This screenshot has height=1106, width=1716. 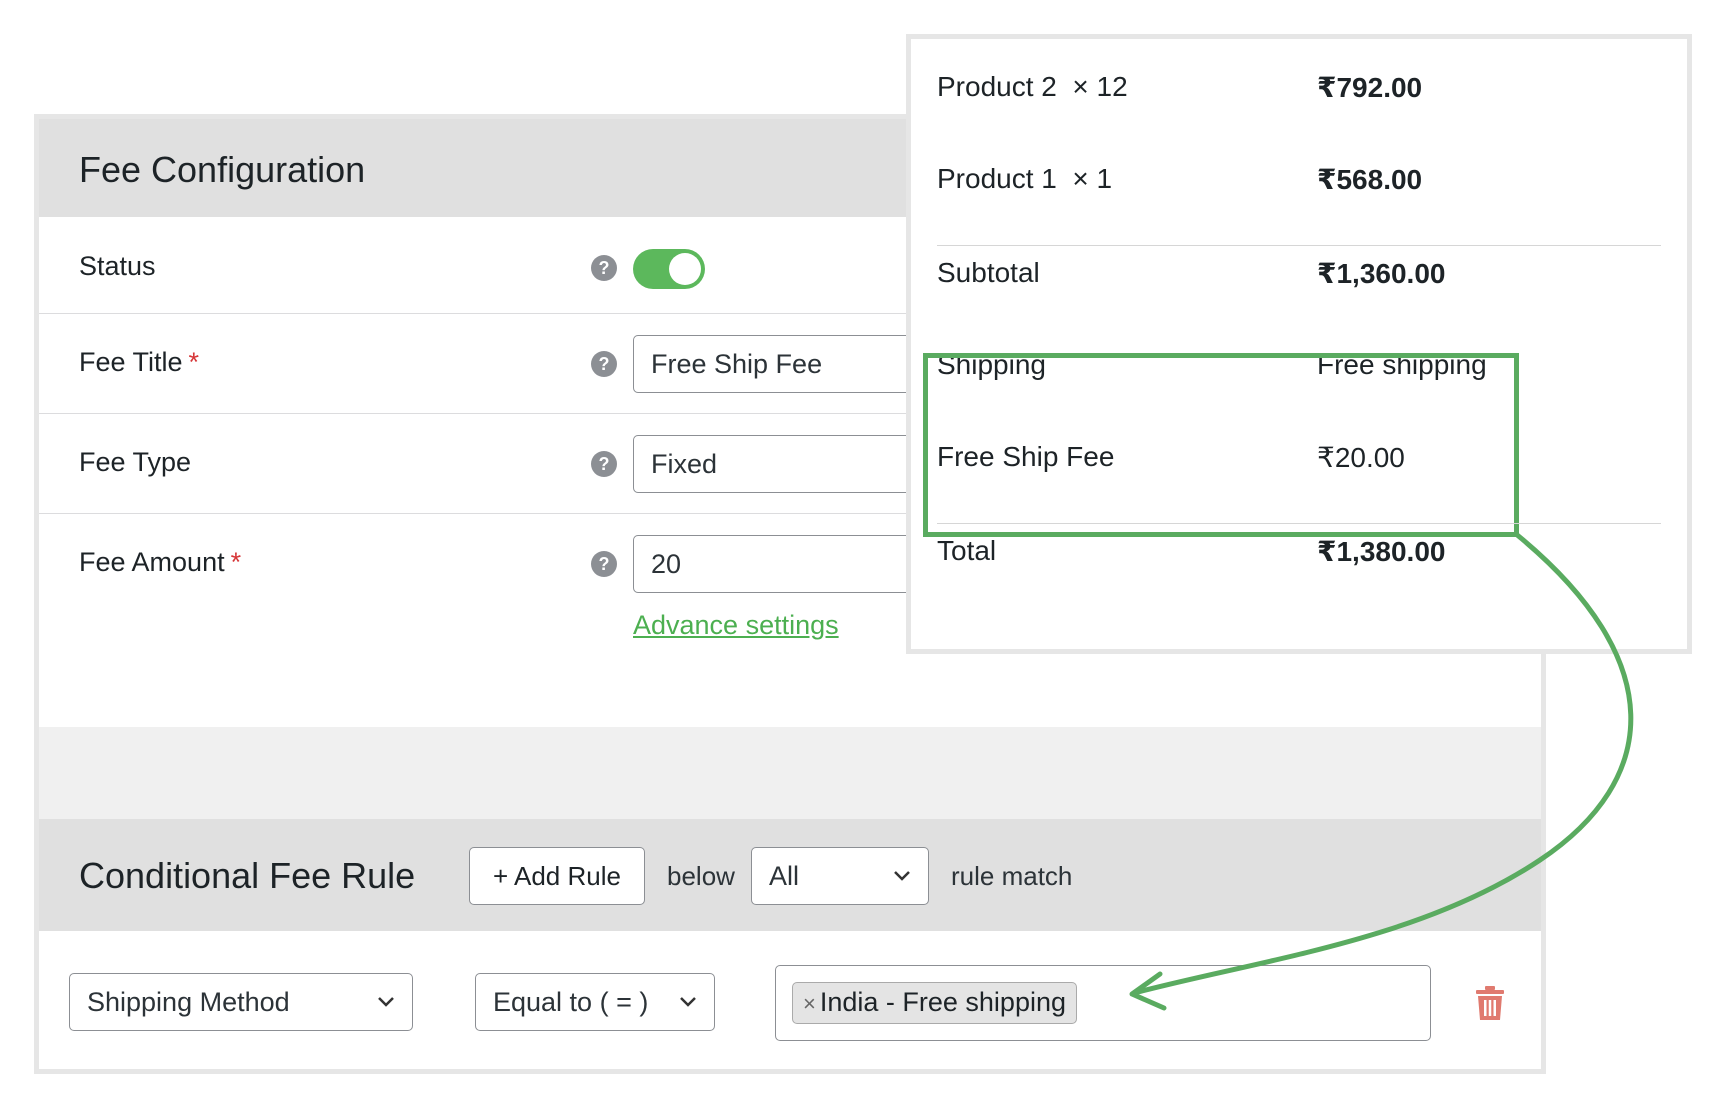 What do you see at coordinates (1103, 1003) in the screenshot?
I see `condition-value-field: × India - Free shipping` at bounding box center [1103, 1003].